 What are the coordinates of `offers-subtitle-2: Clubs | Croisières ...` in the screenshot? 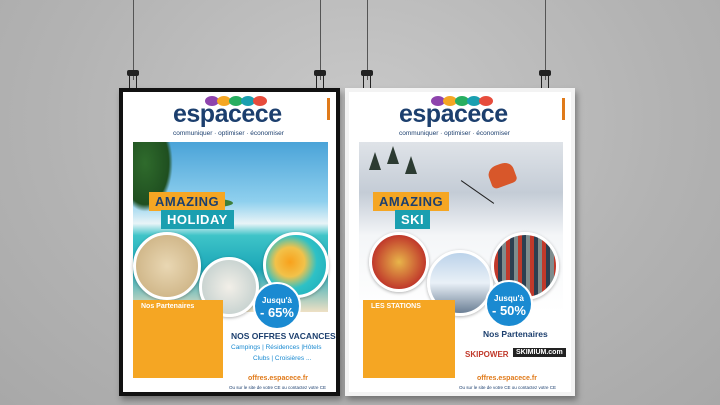 It's located at (282, 358).